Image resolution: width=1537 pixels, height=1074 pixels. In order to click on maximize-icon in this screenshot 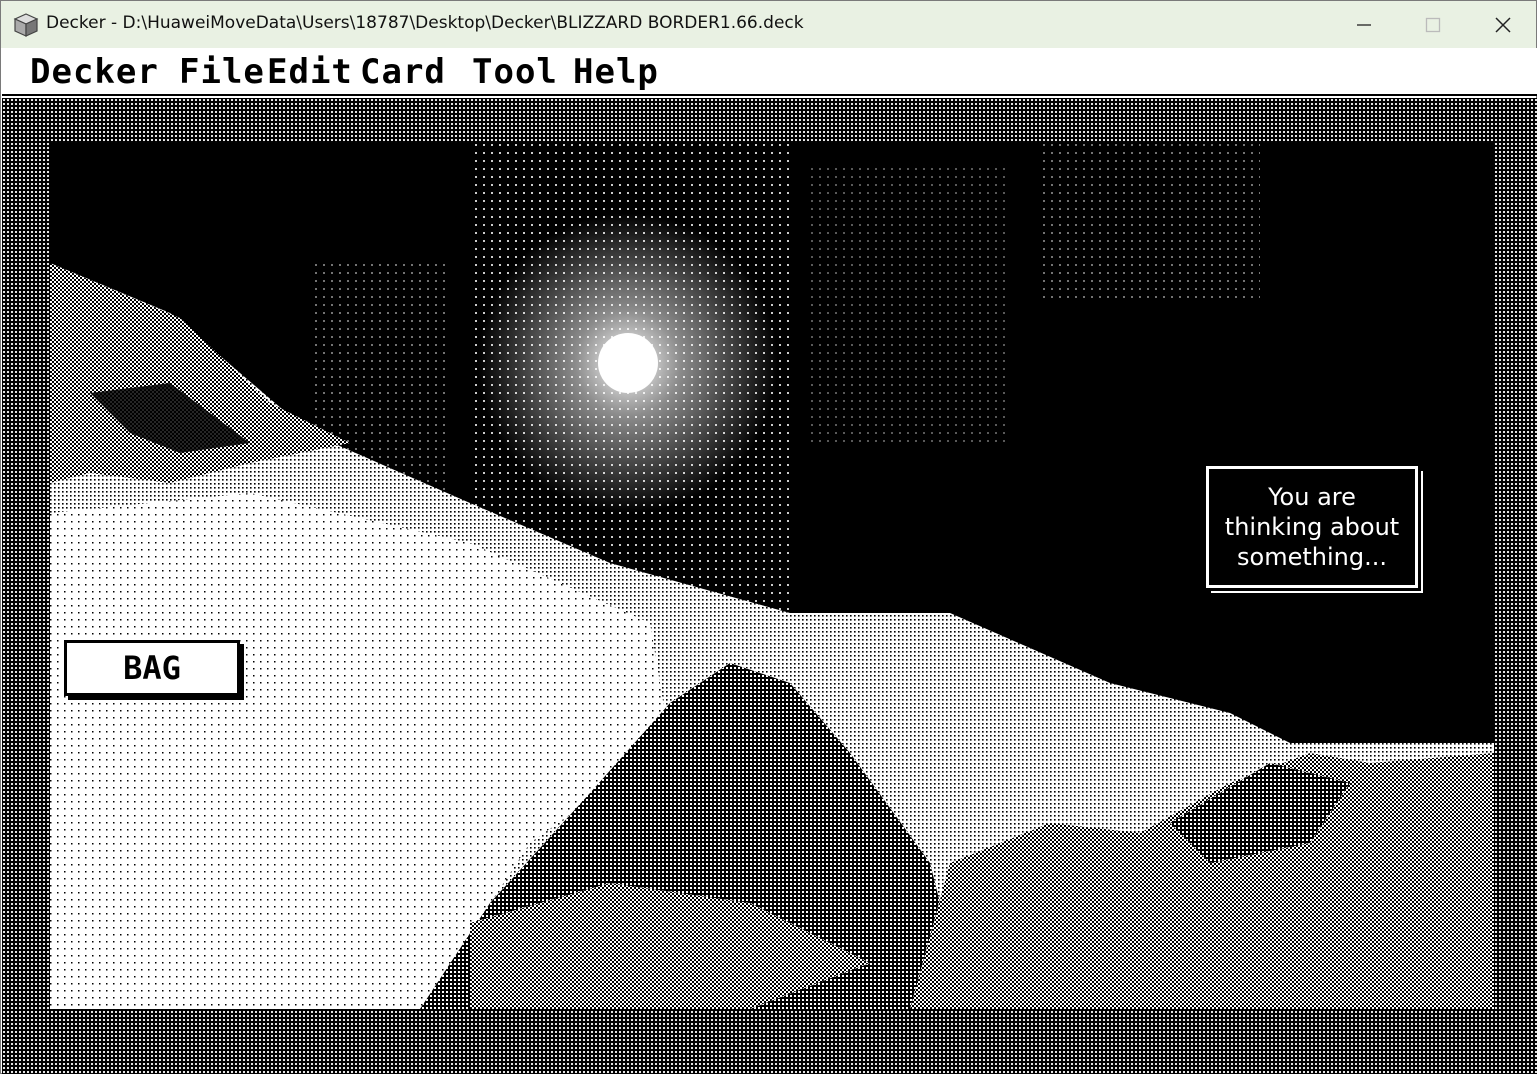, I will do `click(1433, 24)`.